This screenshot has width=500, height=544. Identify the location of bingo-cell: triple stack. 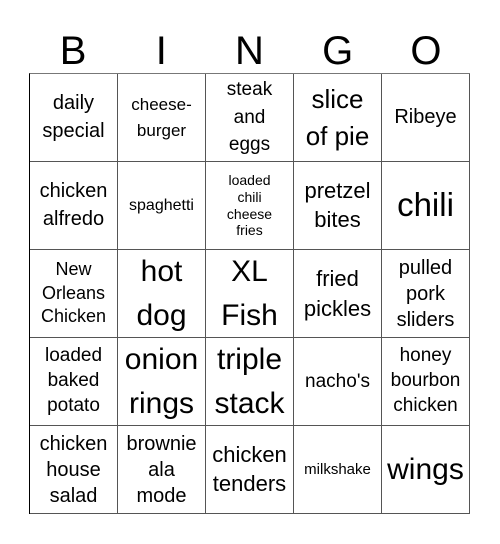
(250, 382).